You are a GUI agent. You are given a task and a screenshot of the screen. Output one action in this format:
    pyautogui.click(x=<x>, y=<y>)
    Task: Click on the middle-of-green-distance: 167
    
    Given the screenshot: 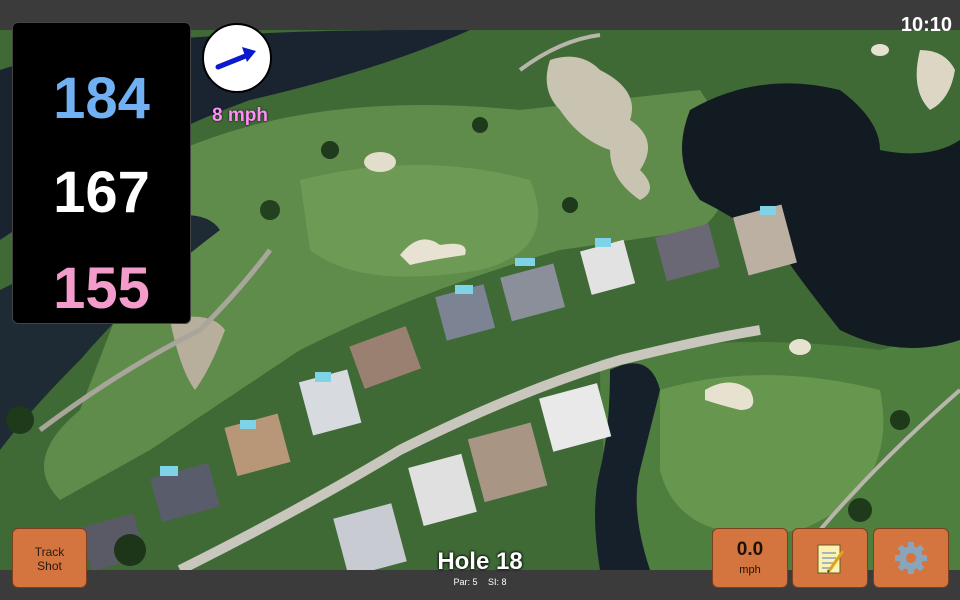 What is the action you would take?
    pyautogui.click(x=101, y=192)
    